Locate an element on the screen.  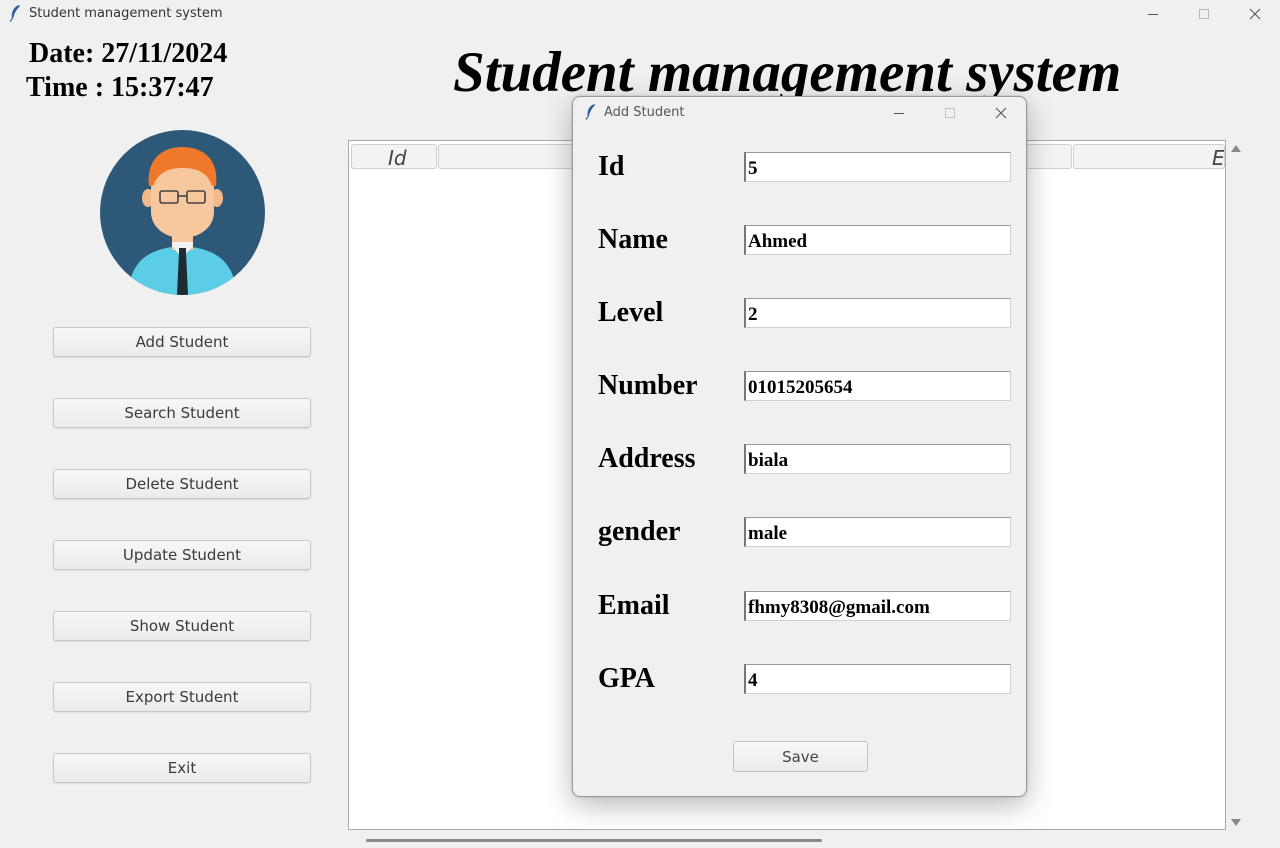
gpa-label: GPA is located at coordinates (627, 678).